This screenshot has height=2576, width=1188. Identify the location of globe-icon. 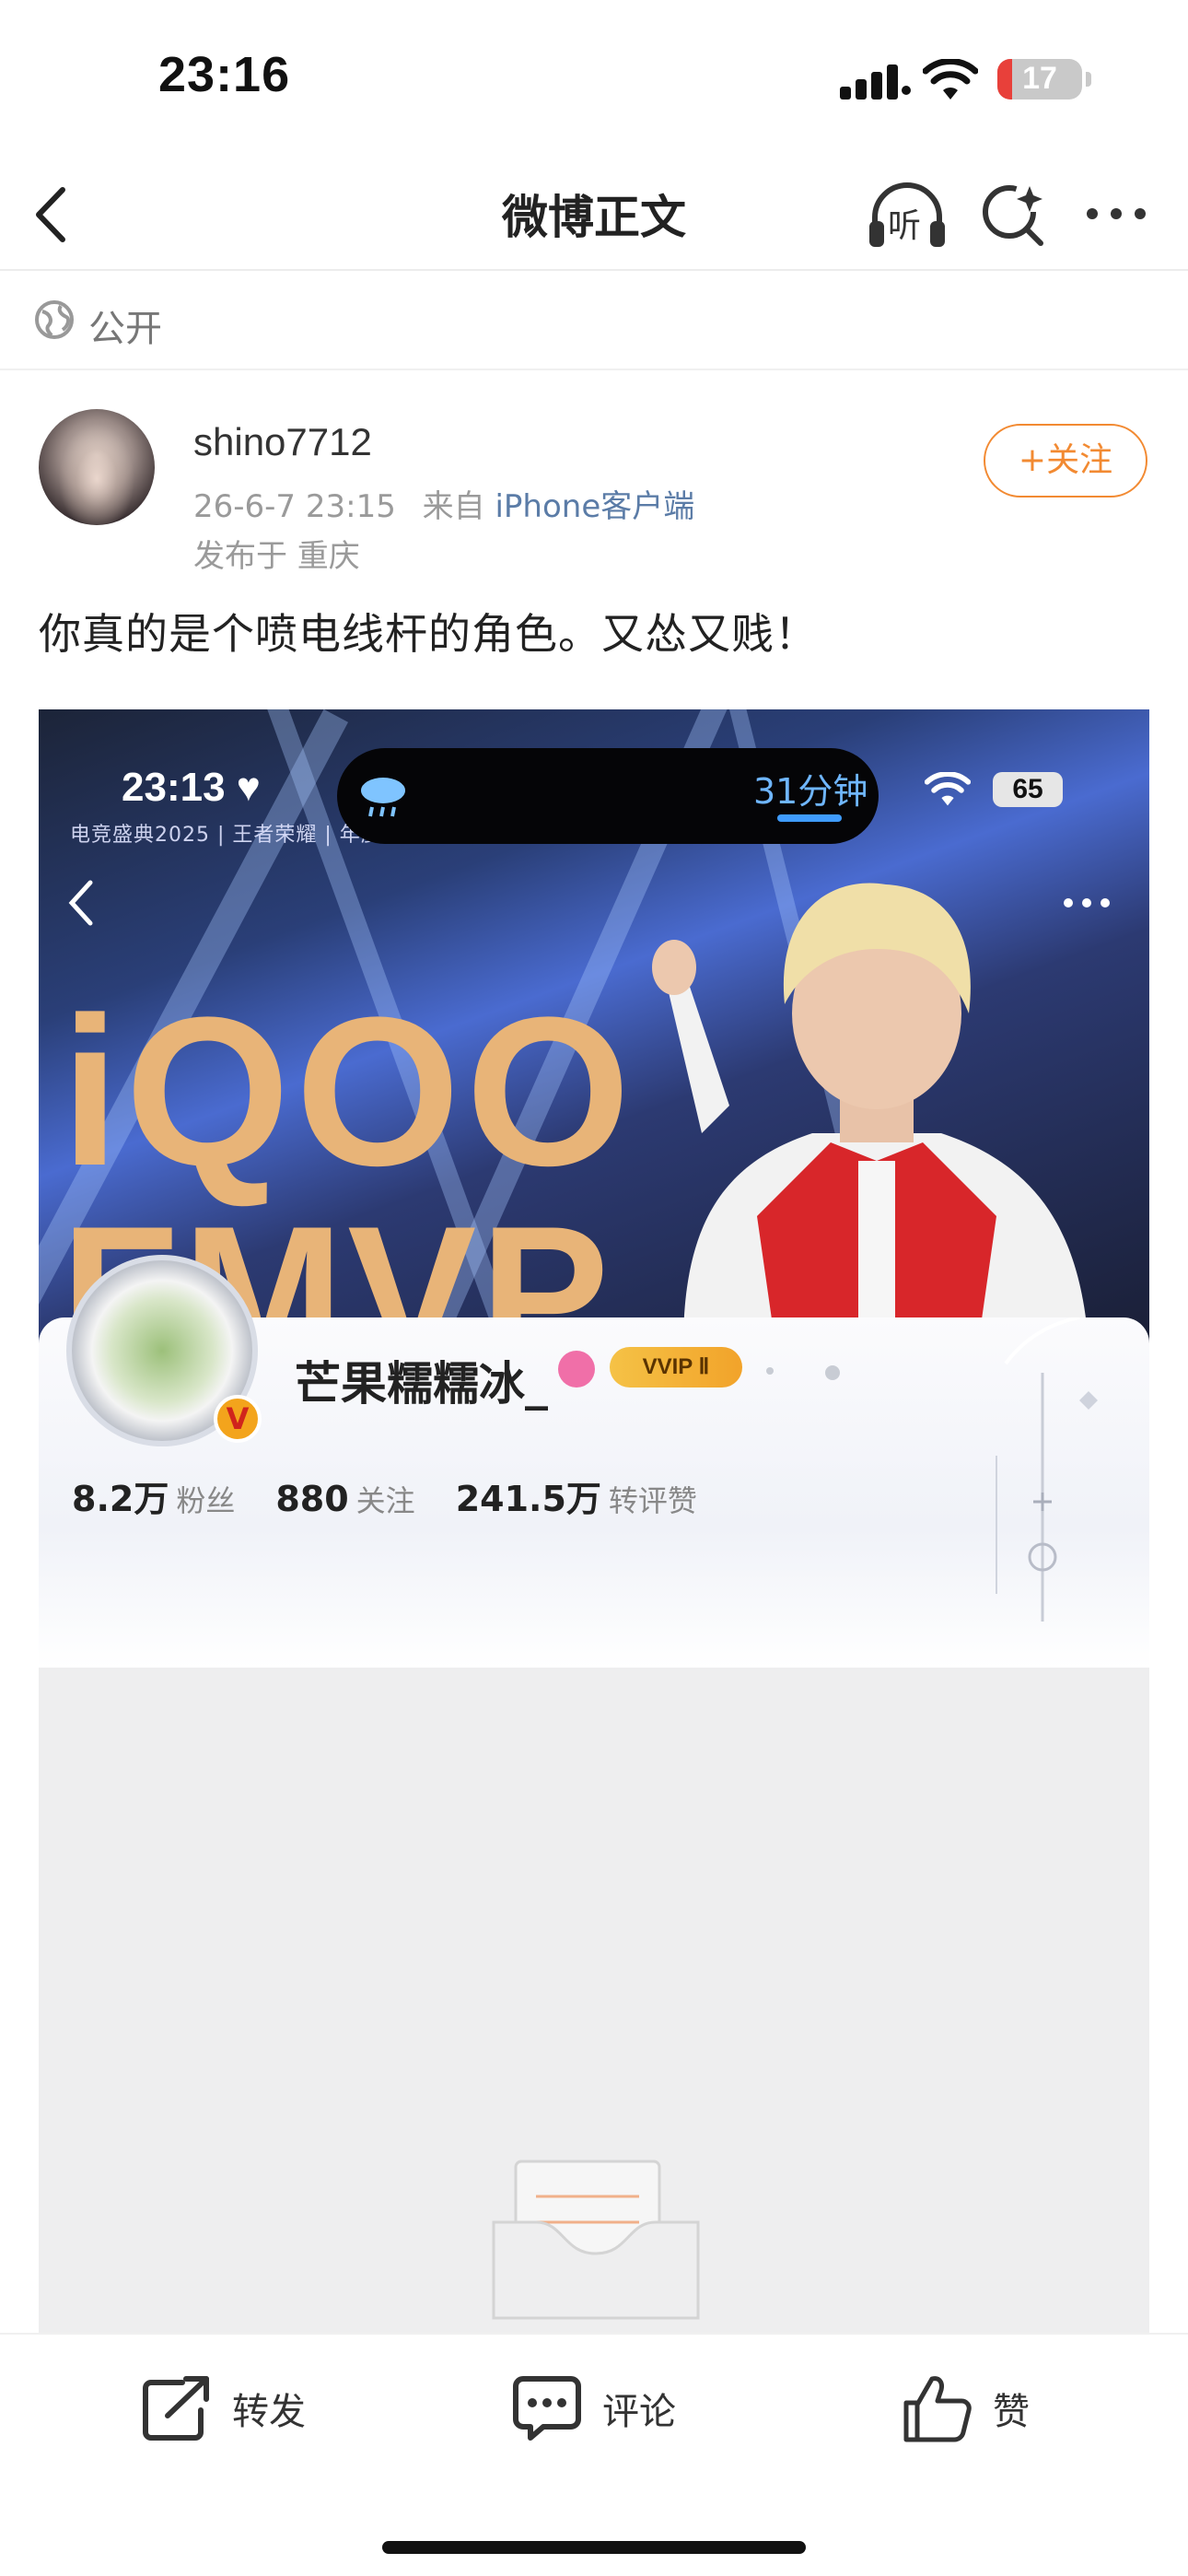
(54, 319).